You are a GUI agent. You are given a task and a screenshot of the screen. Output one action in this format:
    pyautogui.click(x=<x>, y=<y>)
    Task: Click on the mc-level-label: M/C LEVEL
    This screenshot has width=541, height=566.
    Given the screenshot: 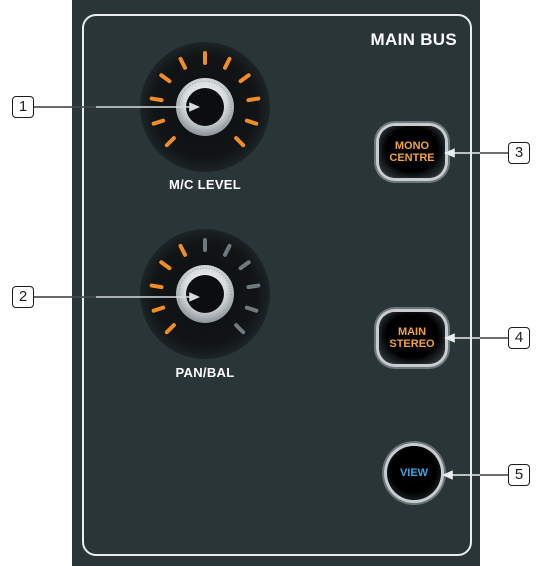 What is the action you would take?
    pyautogui.click(x=205, y=184)
    